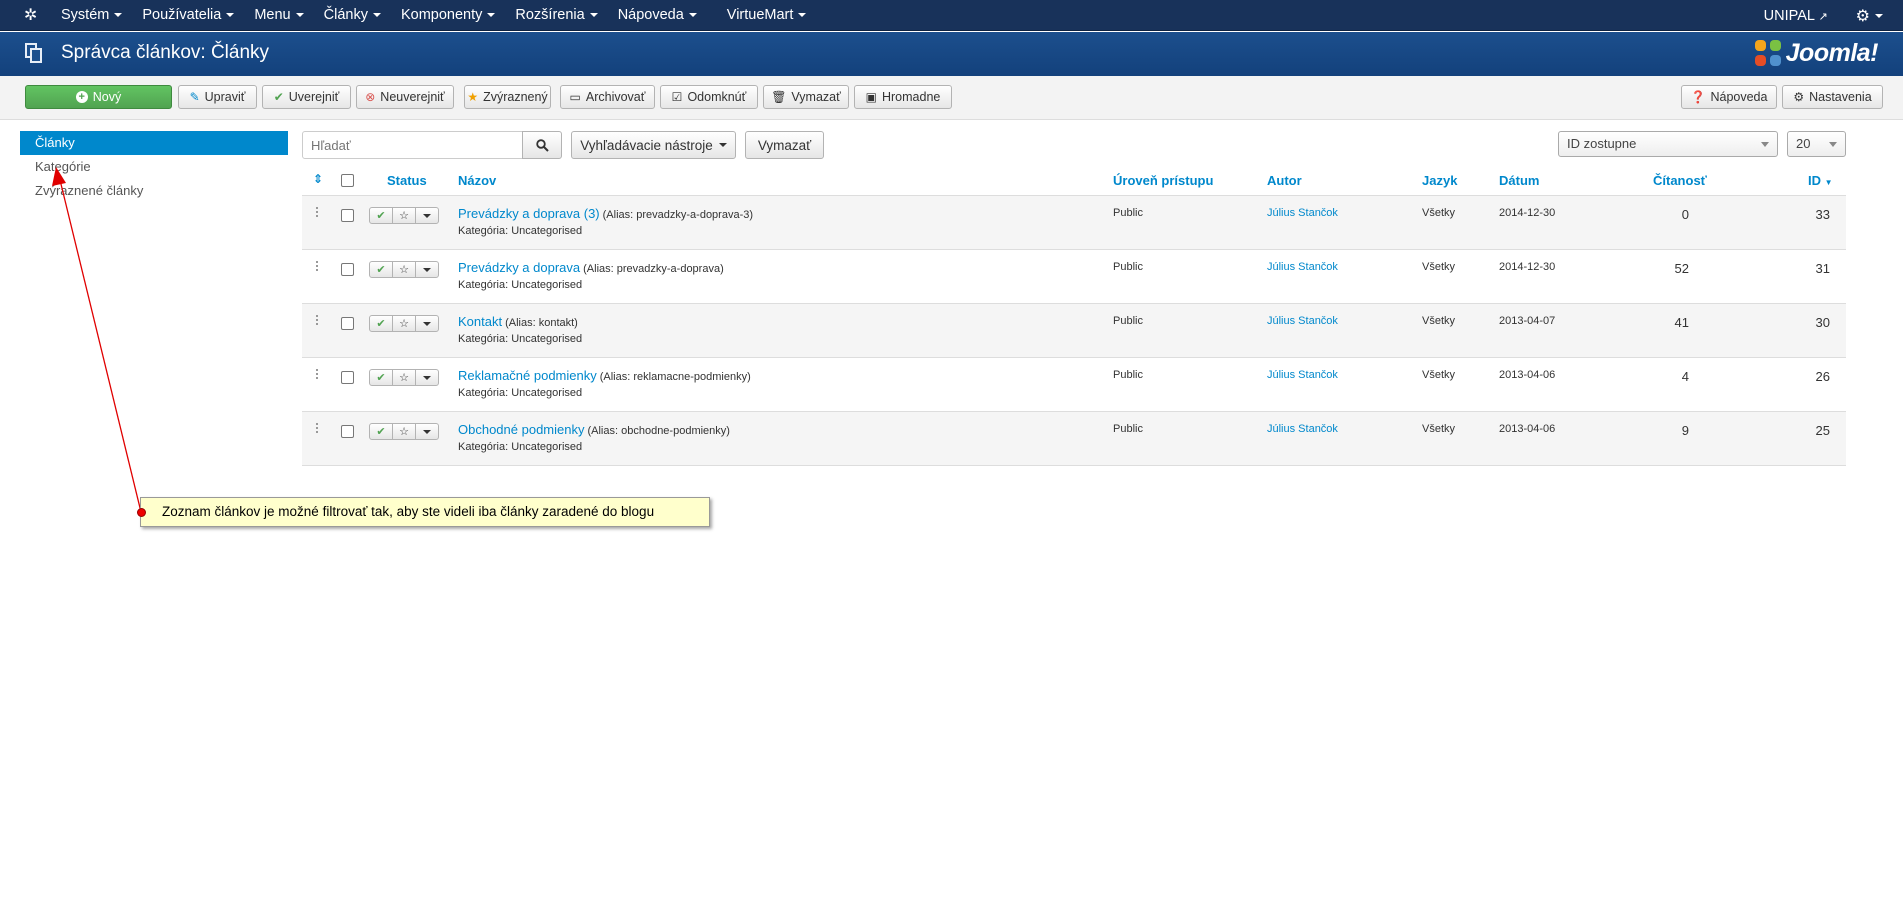 The image size is (1903, 915). I want to click on joomla-logo-icon: ✲, so click(33, 16).